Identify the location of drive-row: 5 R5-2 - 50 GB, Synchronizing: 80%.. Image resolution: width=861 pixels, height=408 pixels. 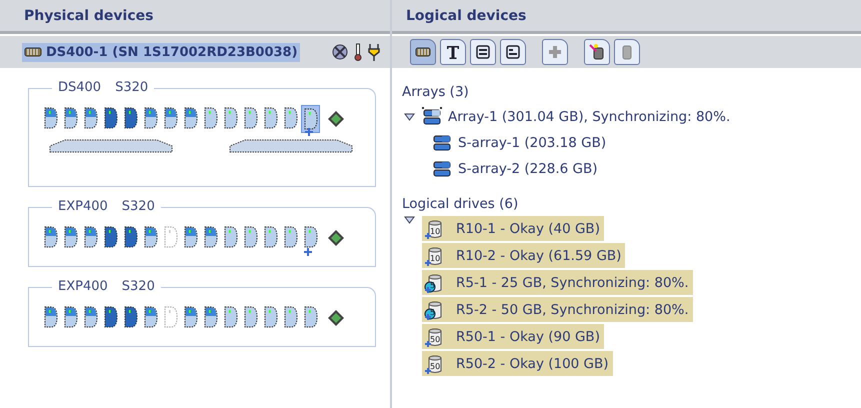
(557, 309).